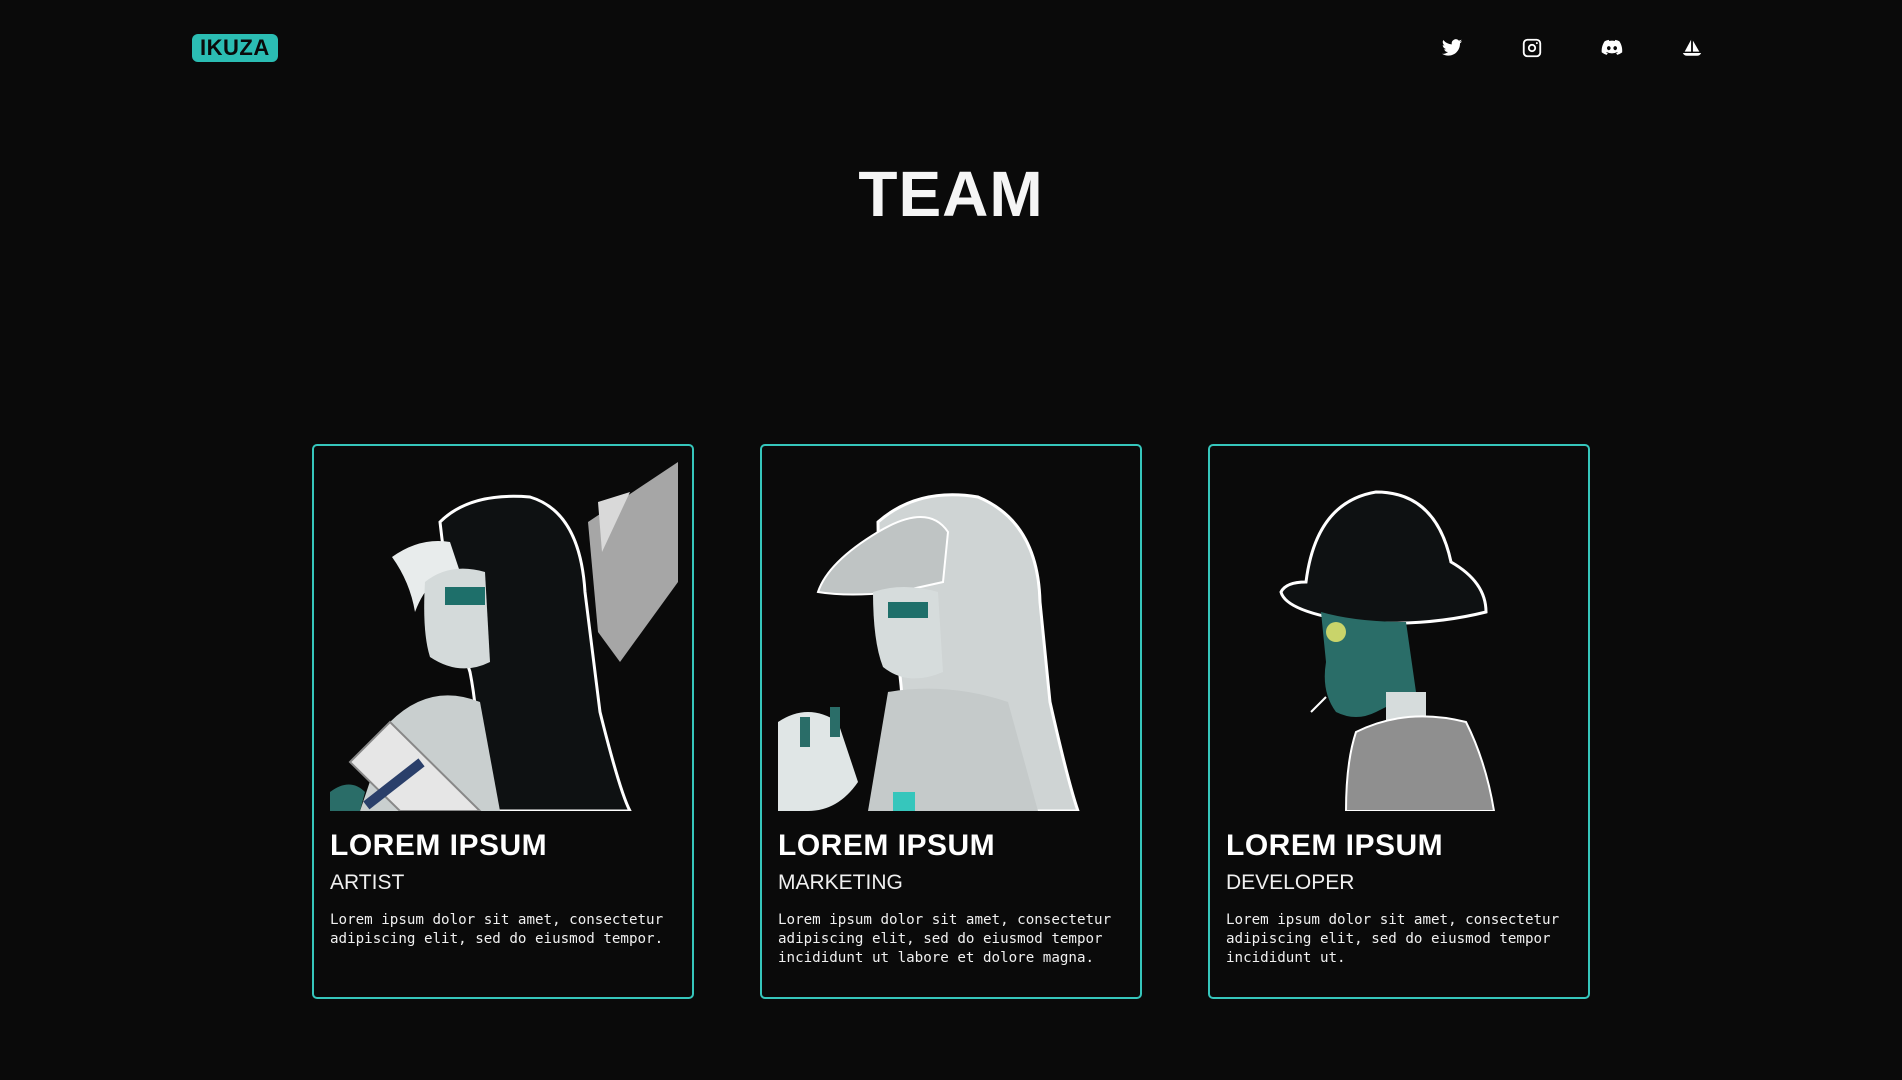 This screenshot has height=1080, width=1902. What do you see at coordinates (840, 882) in the screenshot?
I see `member-role: MARKETING` at bounding box center [840, 882].